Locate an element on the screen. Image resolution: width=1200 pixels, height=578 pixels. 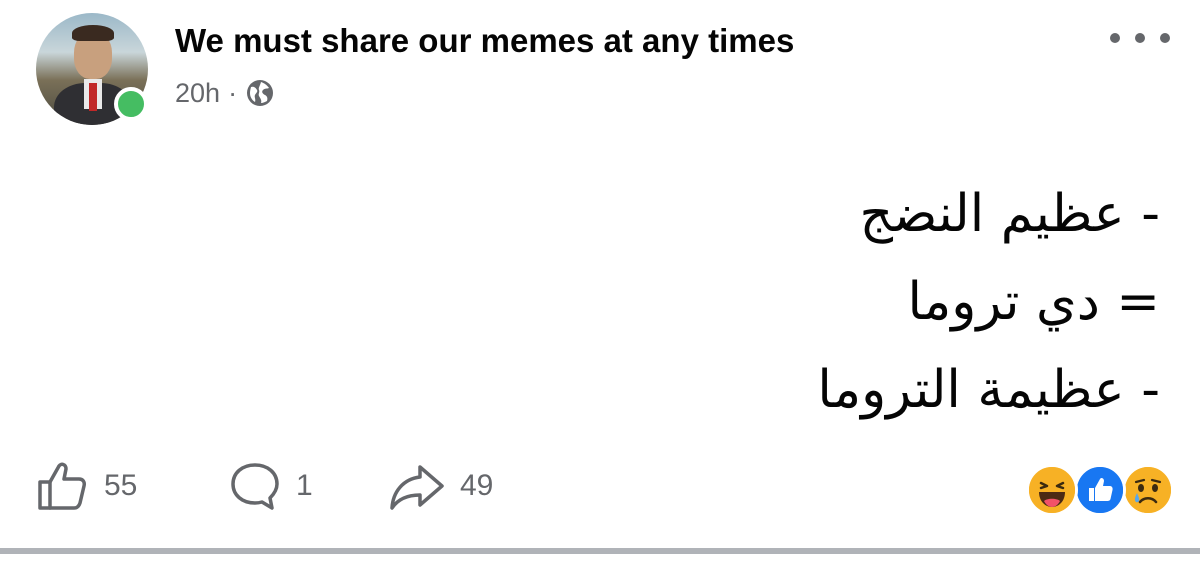
comment-button: 1 is located at coordinates (270, 486).